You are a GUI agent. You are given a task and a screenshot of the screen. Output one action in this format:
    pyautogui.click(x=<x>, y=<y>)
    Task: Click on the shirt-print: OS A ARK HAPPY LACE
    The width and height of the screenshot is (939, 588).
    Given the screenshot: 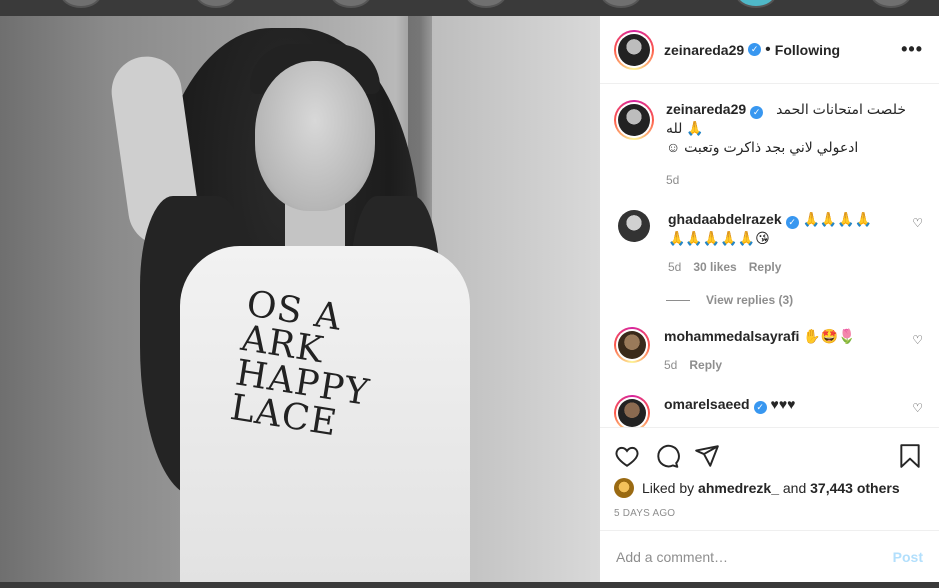 What is the action you would take?
    pyautogui.click(x=305, y=364)
    